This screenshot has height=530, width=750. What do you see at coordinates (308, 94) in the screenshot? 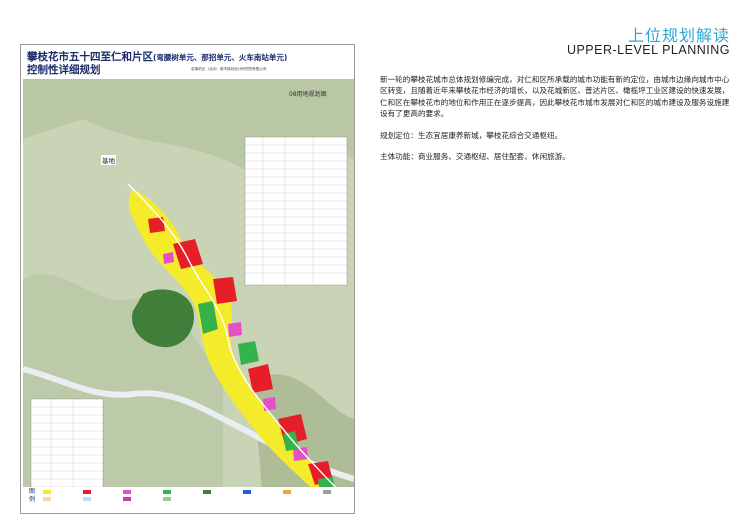
I see `map-sheet-label: 08用地规划图` at bounding box center [308, 94].